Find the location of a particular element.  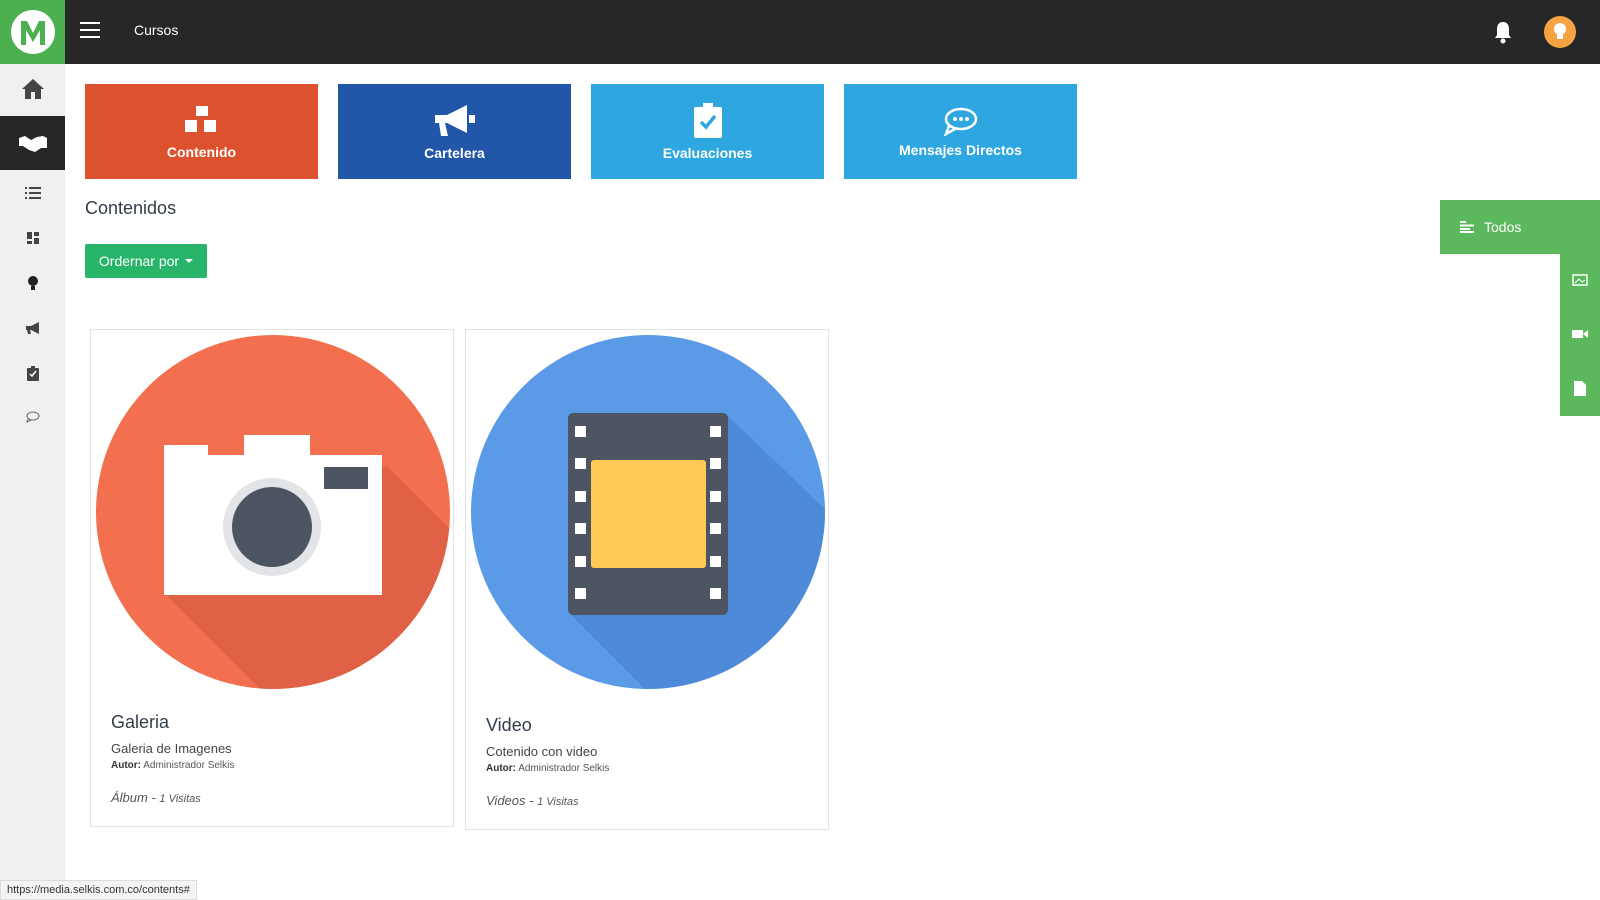

sidebar is located at coordinates (32, 482).